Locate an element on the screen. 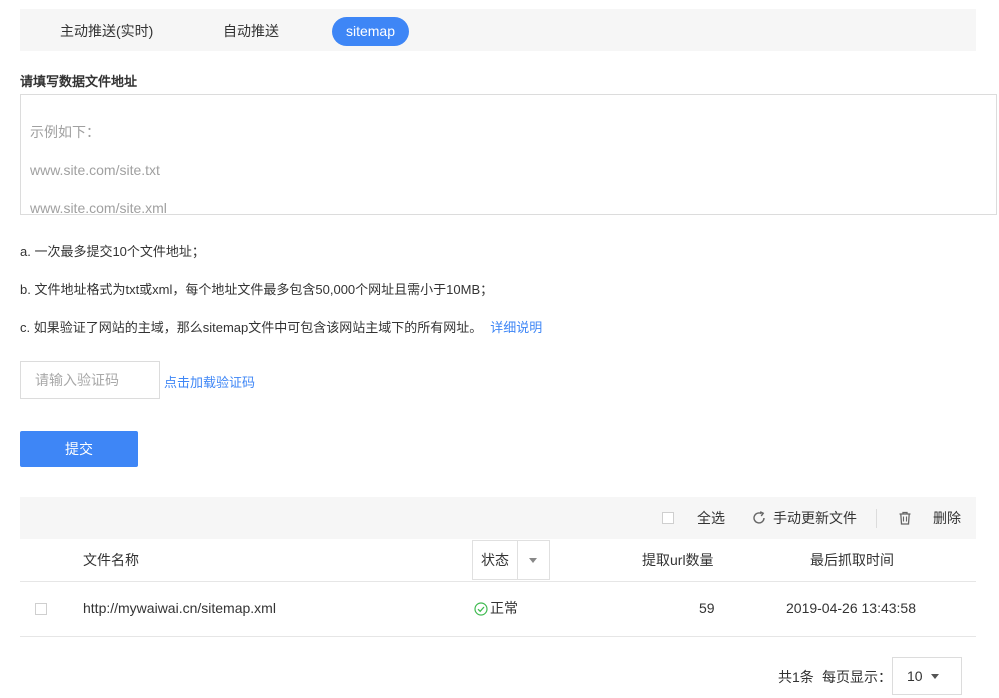 The image size is (999, 698). total-count: 共1条 is located at coordinates (796, 677).